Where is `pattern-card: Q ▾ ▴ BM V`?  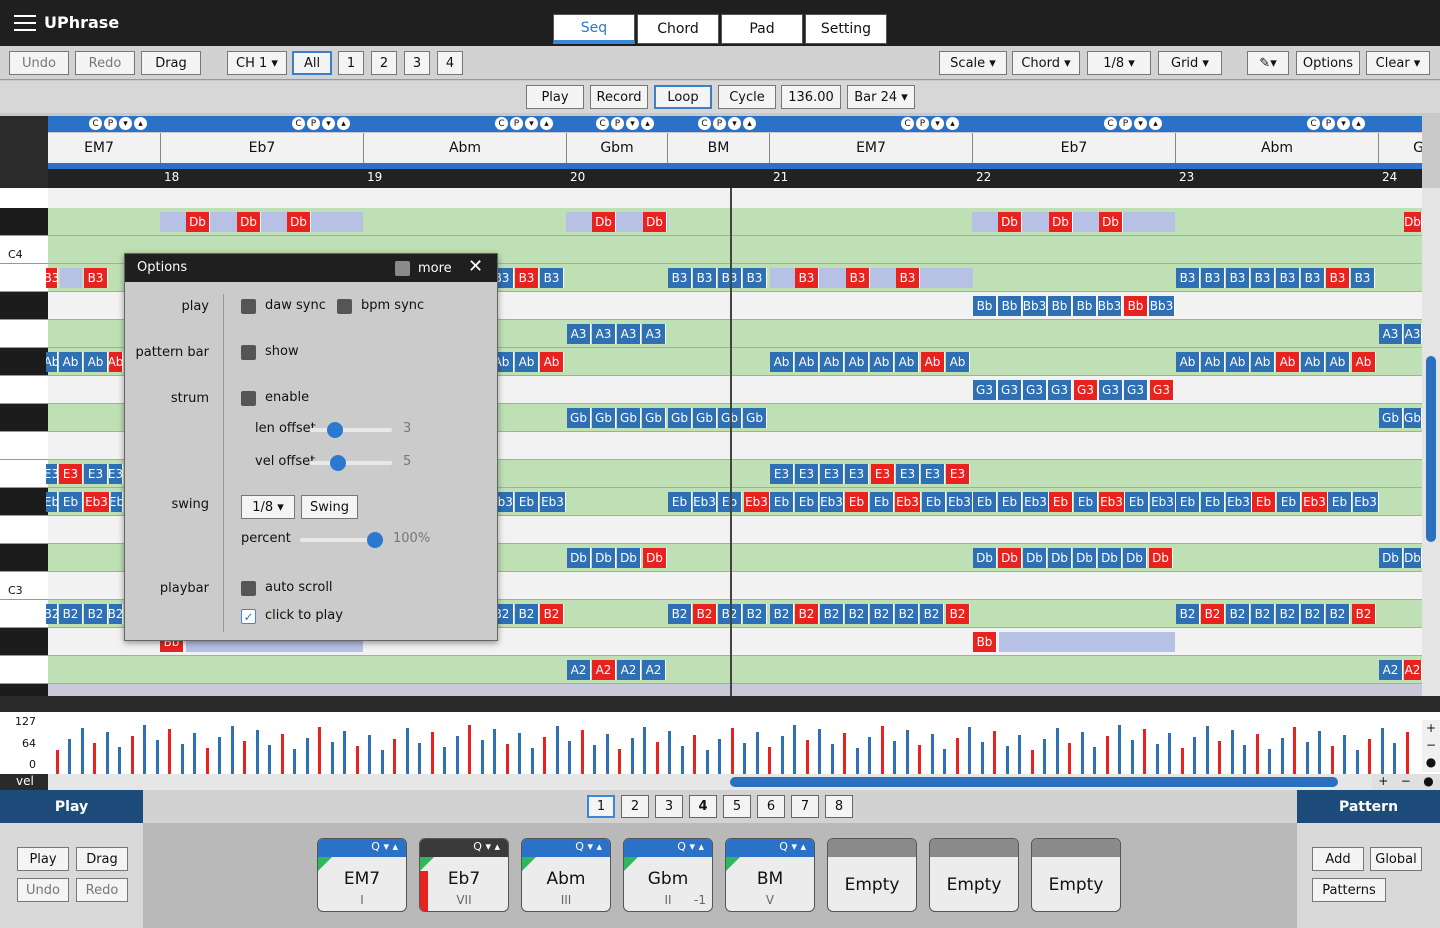
pattern-card: Q ▾ ▴ BM V is located at coordinates (770, 875).